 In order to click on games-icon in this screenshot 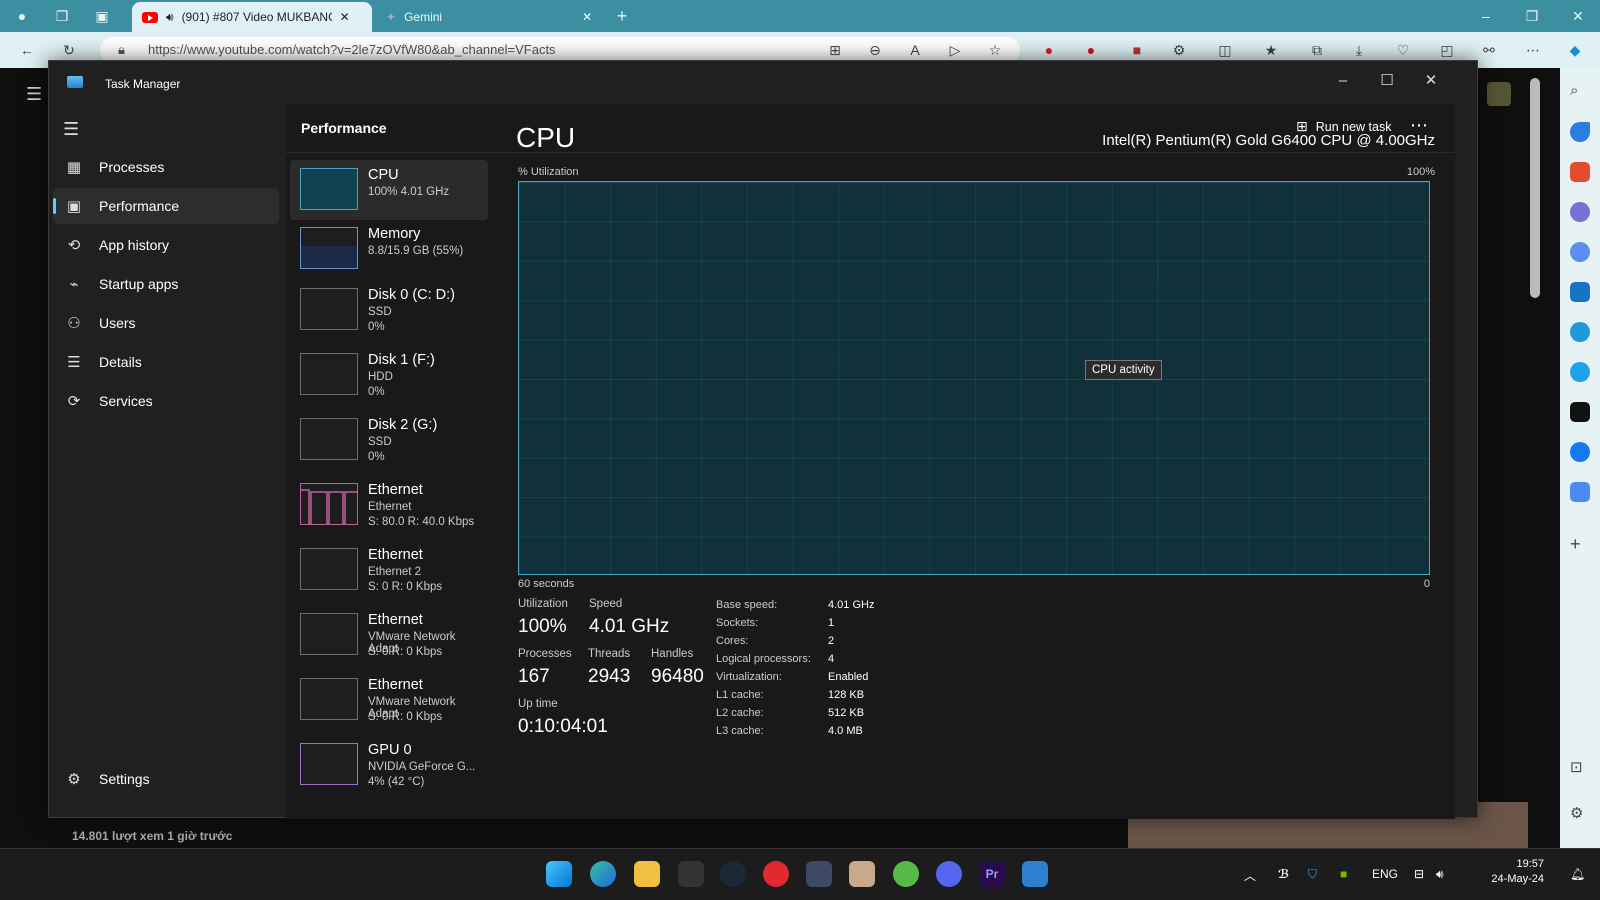, I will do `click(1580, 212)`.